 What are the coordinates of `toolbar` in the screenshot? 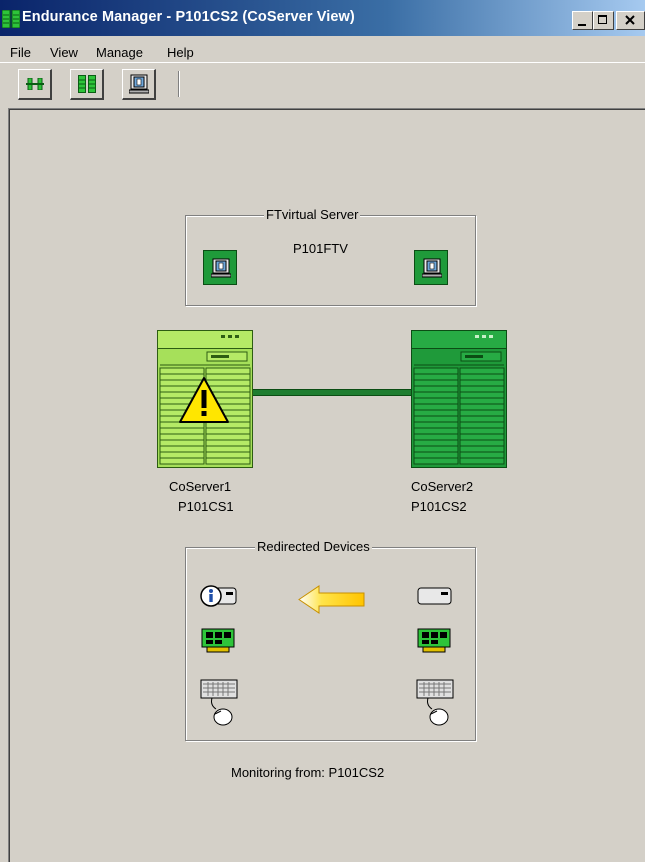 It's located at (322, 83).